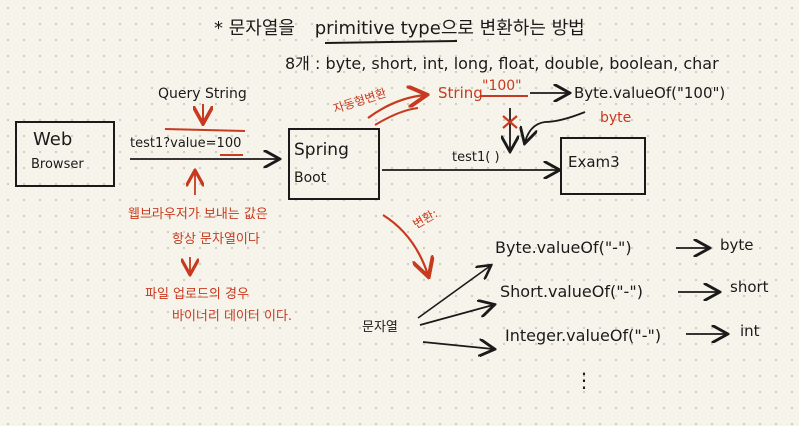 The image size is (799, 426). What do you see at coordinates (616, 118) in the screenshot?
I see `byte-label: byte` at bounding box center [616, 118].